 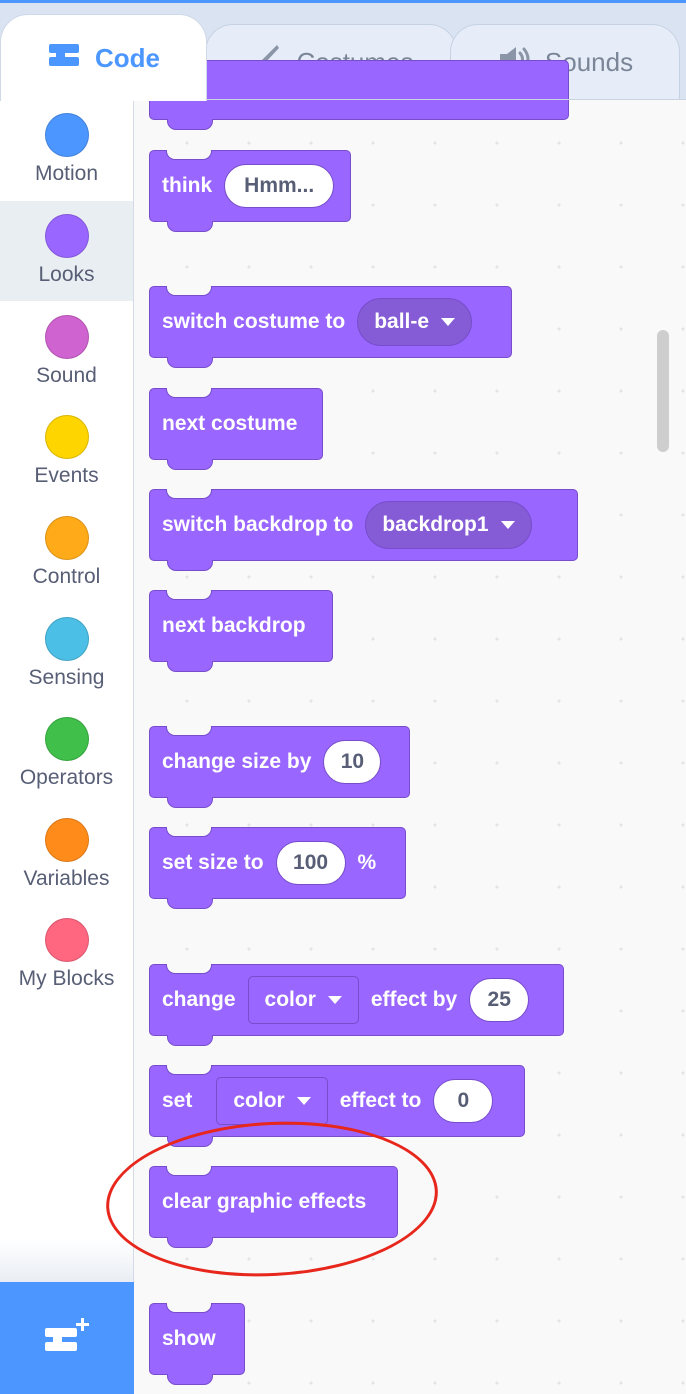 I want to click on block-label: change size by, so click(x=237, y=761).